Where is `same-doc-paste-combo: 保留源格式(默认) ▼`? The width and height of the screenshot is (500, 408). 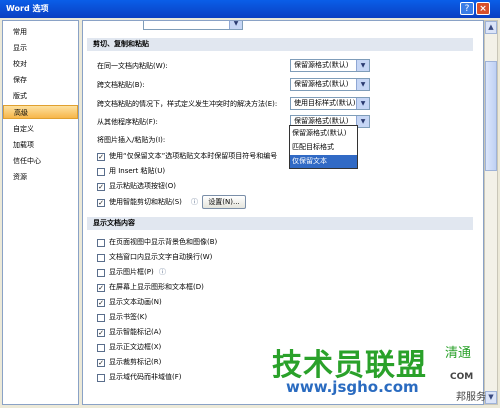
same-doc-paste-combo: 保留源格式(默认) ▼ is located at coordinates (330, 65).